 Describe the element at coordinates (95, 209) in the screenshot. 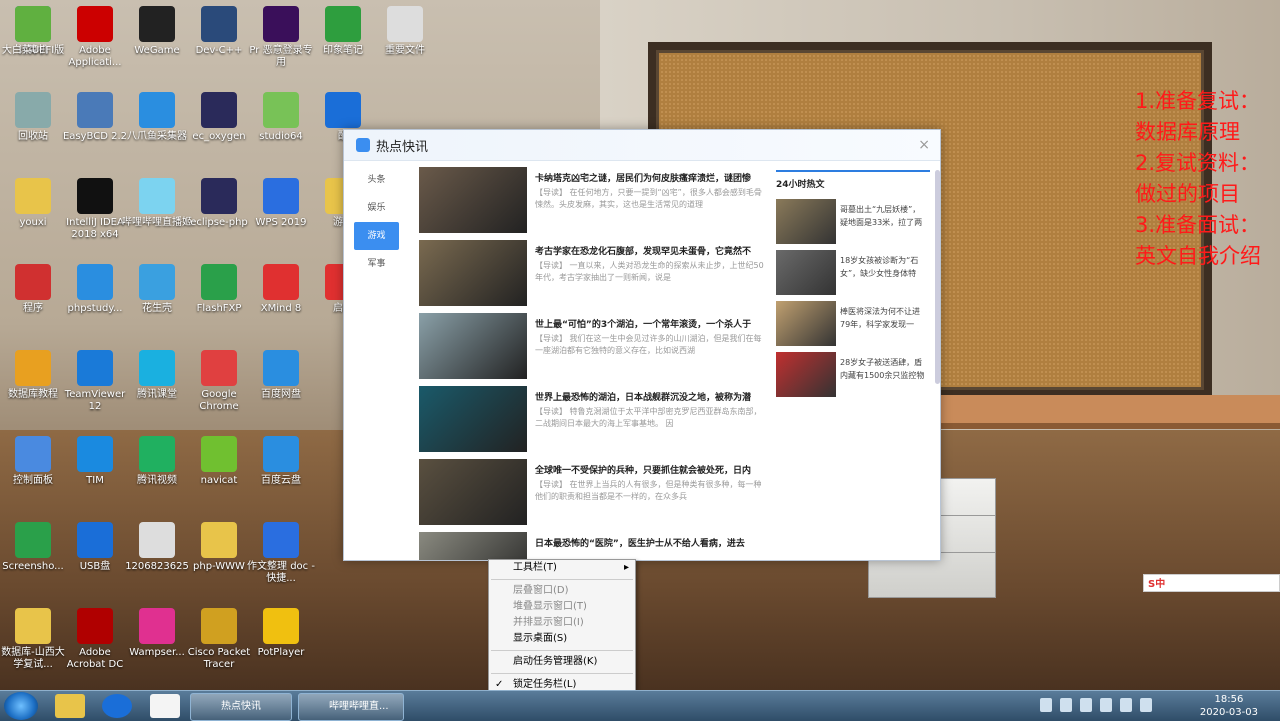

I see `desktop-icon: IntelliJ IDEA 2018 x64` at that location.